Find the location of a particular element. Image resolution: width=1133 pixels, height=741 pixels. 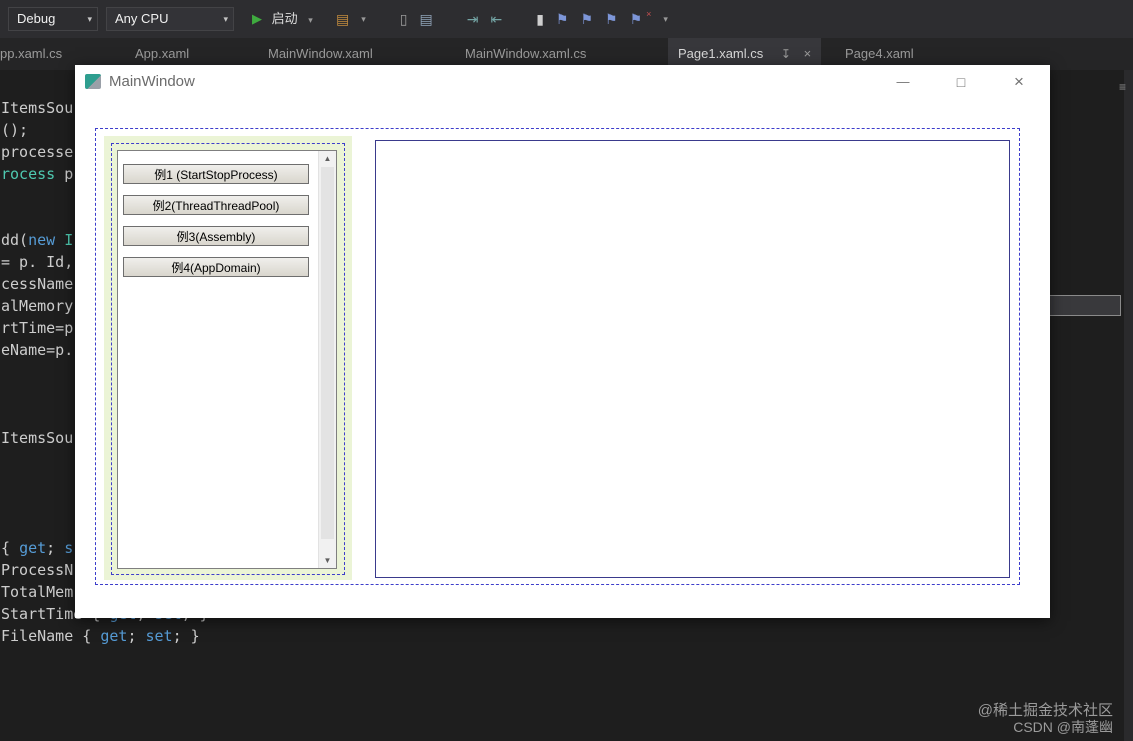

code-text: s is located at coordinates (69, 548).